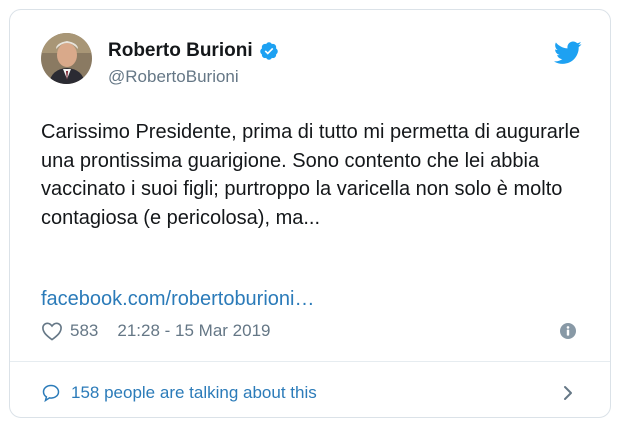 The width and height of the screenshot is (621, 428). What do you see at coordinates (51, 393) in the screenshot?
I see `speech-bubble-icon` at bounding box center [51, 393].